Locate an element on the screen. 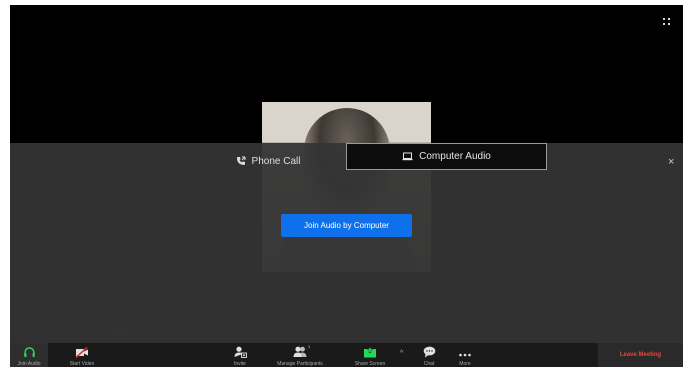 The image size is (683, 367). join-audio-label: Join Audio is located at coordinates (29, 364).